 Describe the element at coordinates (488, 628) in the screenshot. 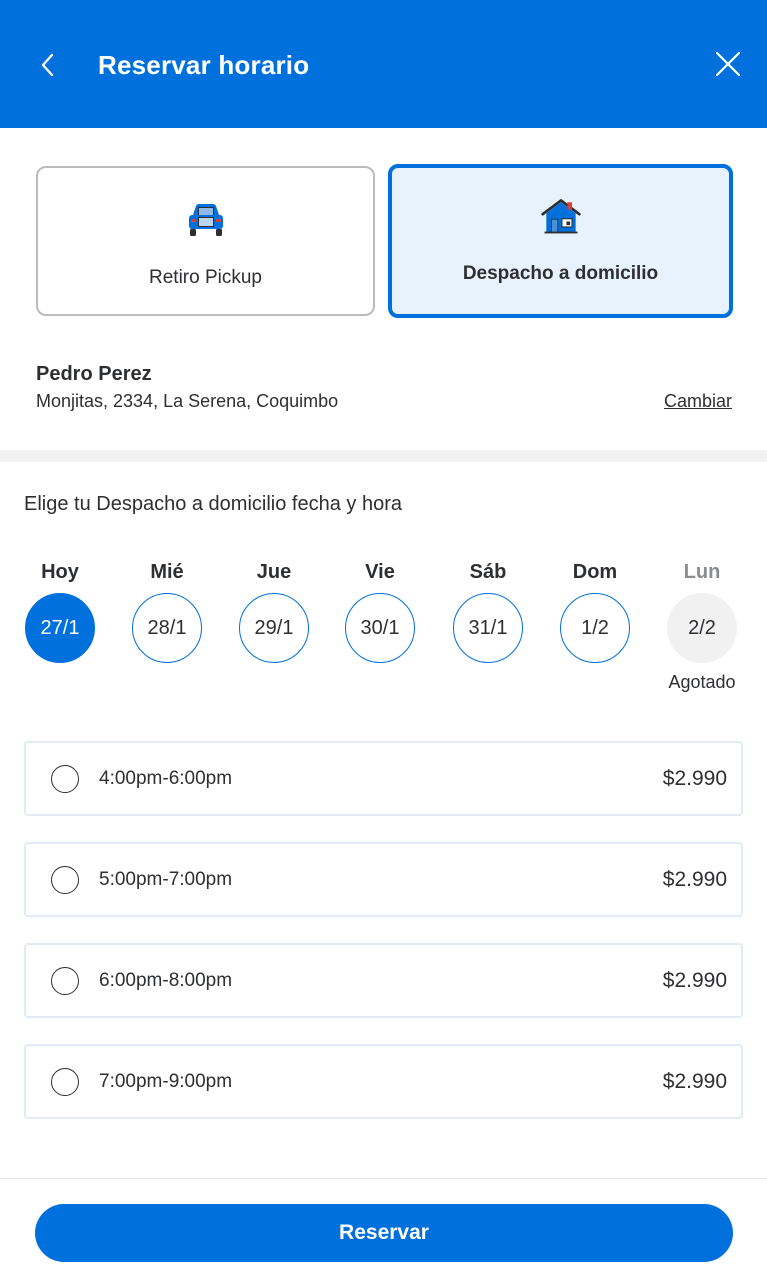

I see `day-date-button: 31/1` at that location.